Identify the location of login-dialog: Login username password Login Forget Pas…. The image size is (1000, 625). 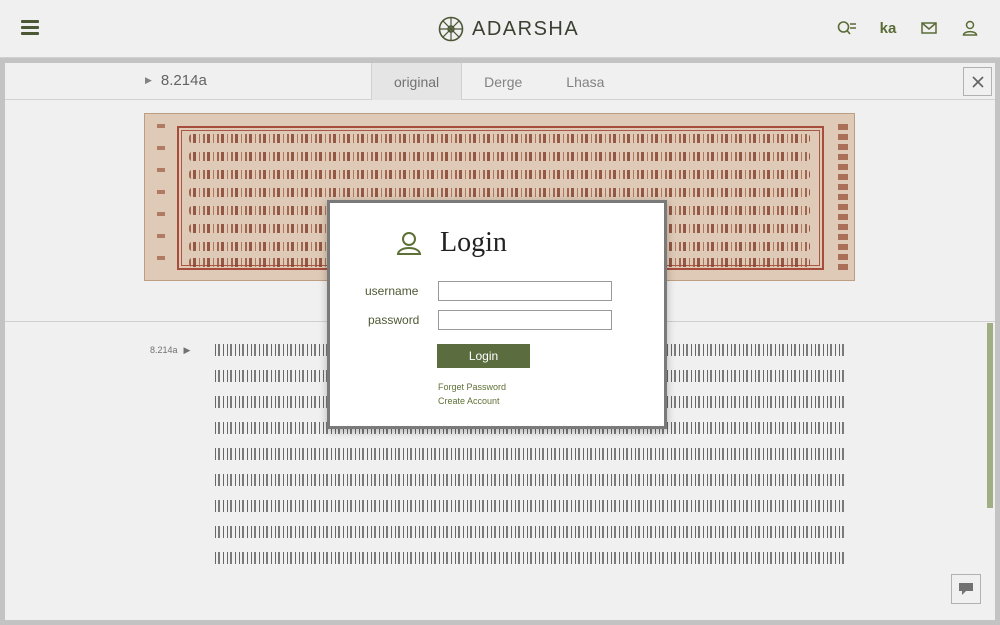
(497, 314).